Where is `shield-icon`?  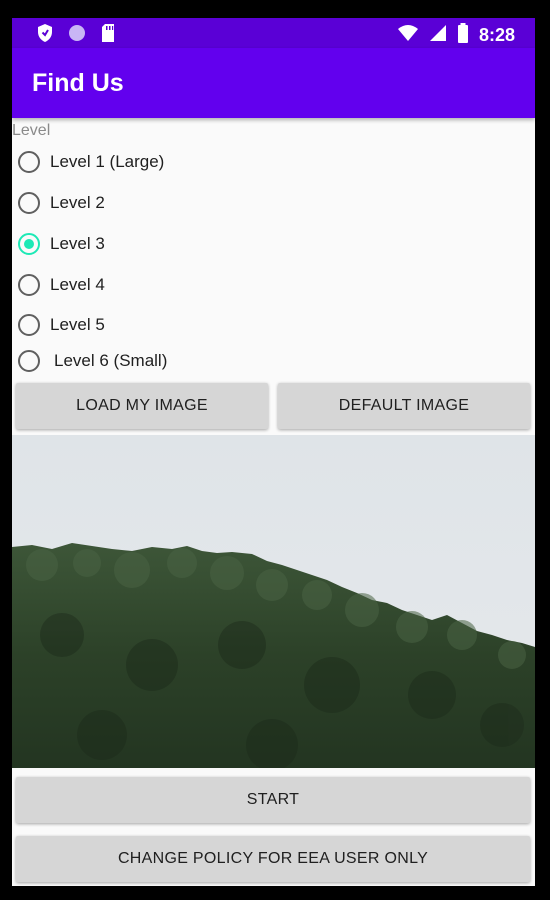 shield-icon is located at coordinates (45, 35).